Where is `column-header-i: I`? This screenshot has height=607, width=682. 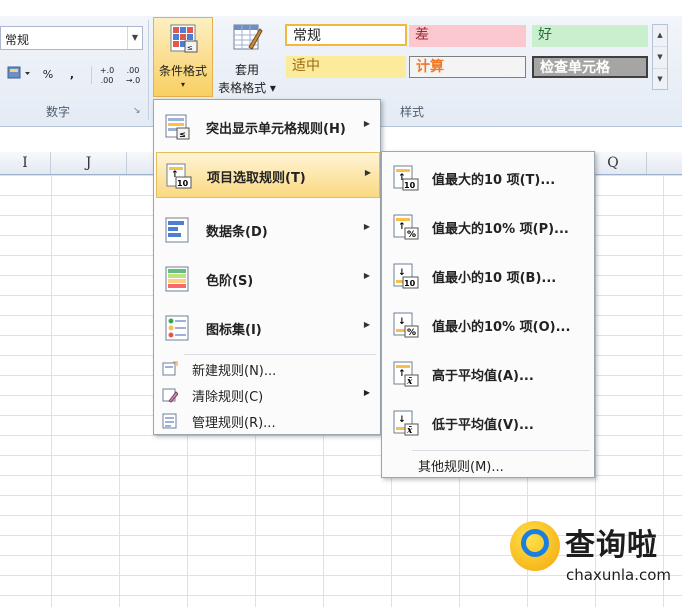 column-header-i: I is located at coordinates (25, 163).